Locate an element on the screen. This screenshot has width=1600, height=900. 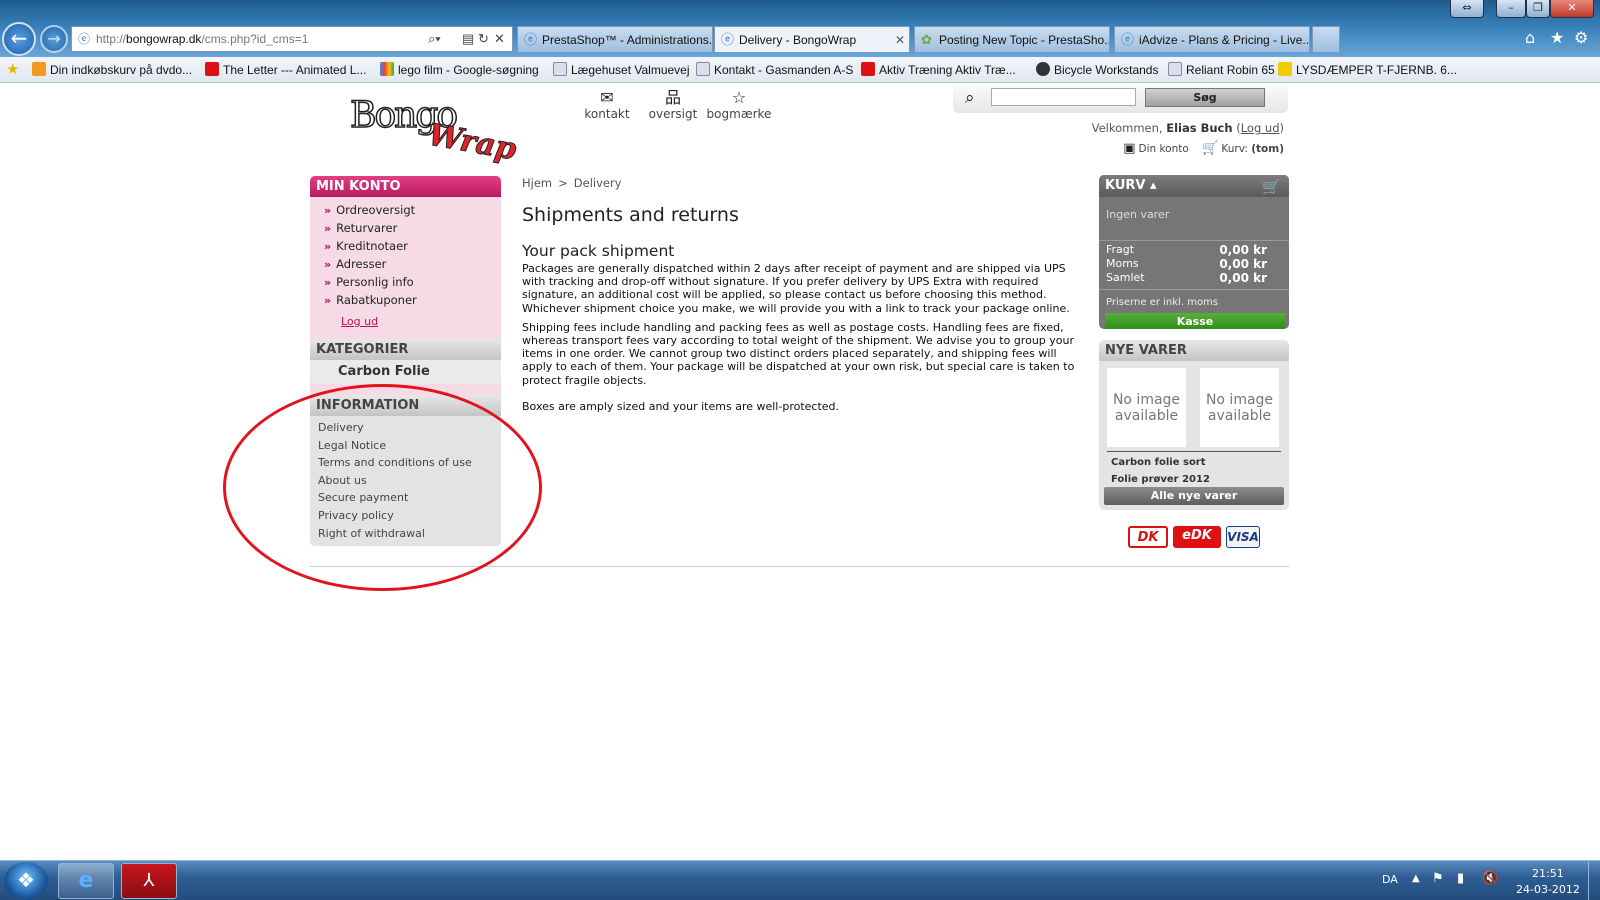
cart-link: 🛒 Kurv: (tom) is located at coordinates (1243, 148).